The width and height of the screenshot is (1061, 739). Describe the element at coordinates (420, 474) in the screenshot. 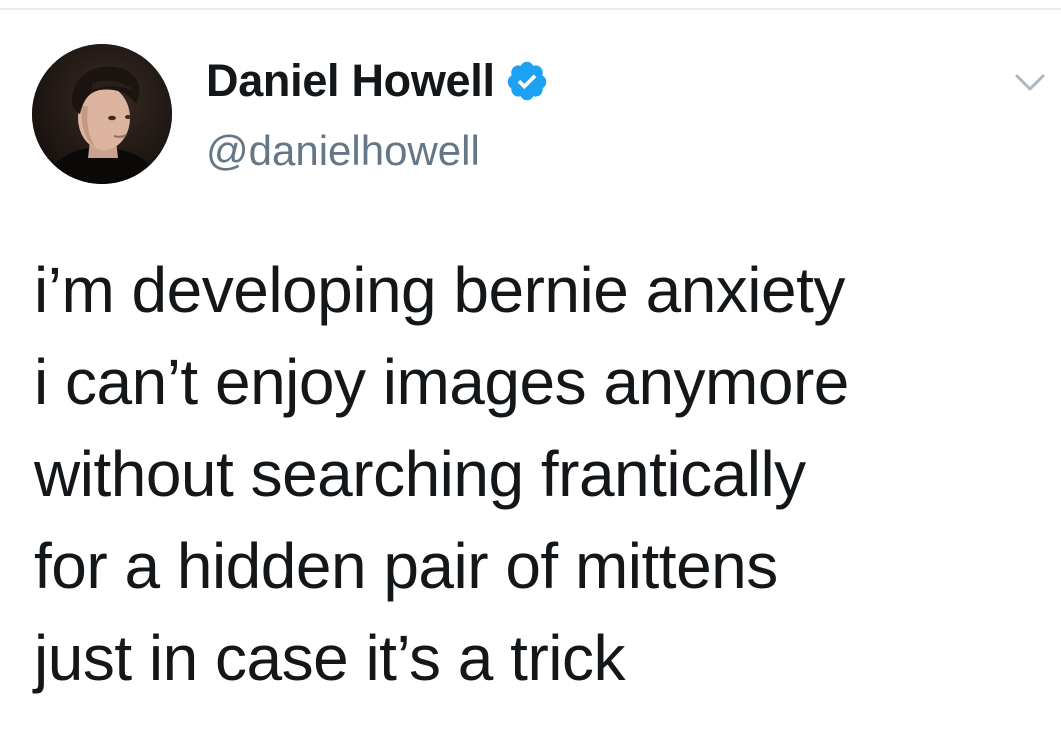

I see `tweet-line: without searching frantically` at that location.